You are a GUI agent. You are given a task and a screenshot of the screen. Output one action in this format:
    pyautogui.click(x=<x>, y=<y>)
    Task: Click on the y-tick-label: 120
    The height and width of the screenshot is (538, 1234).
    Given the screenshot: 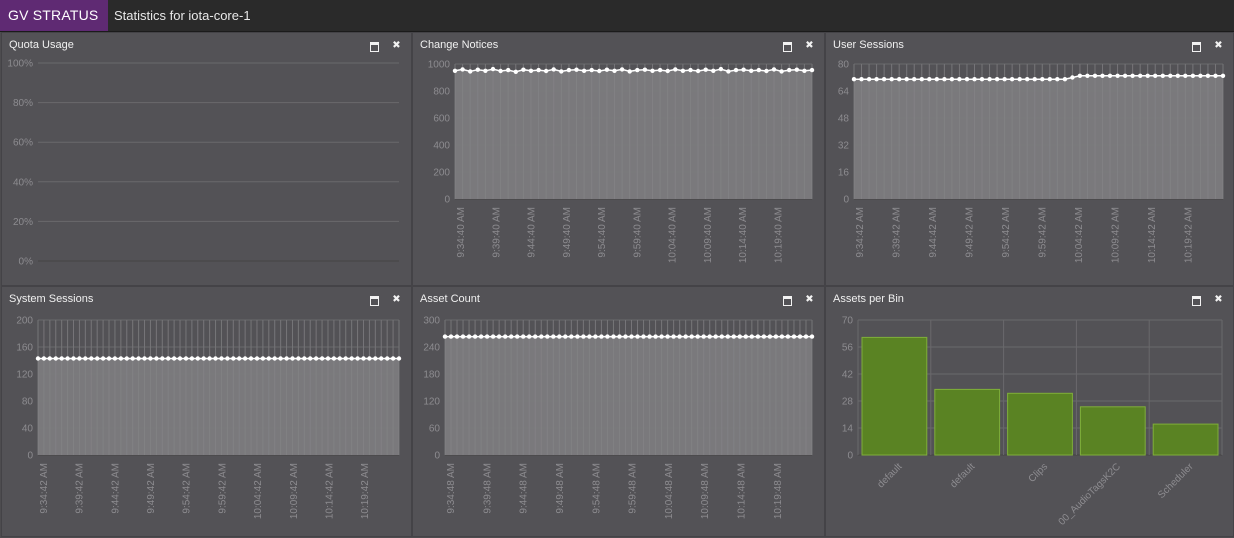 What is the action you would take?
    pyautogui.click(x=431, y=402)
    